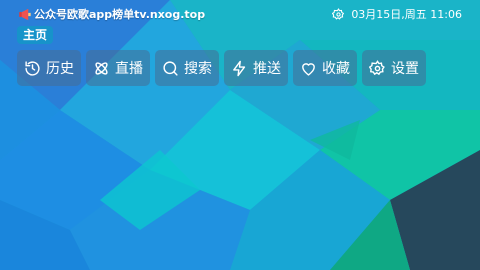  What do you see at coordinates (60, 69) in the screenshot?
I see `menu-label-history: 历史` at bounding box center [60, 69].